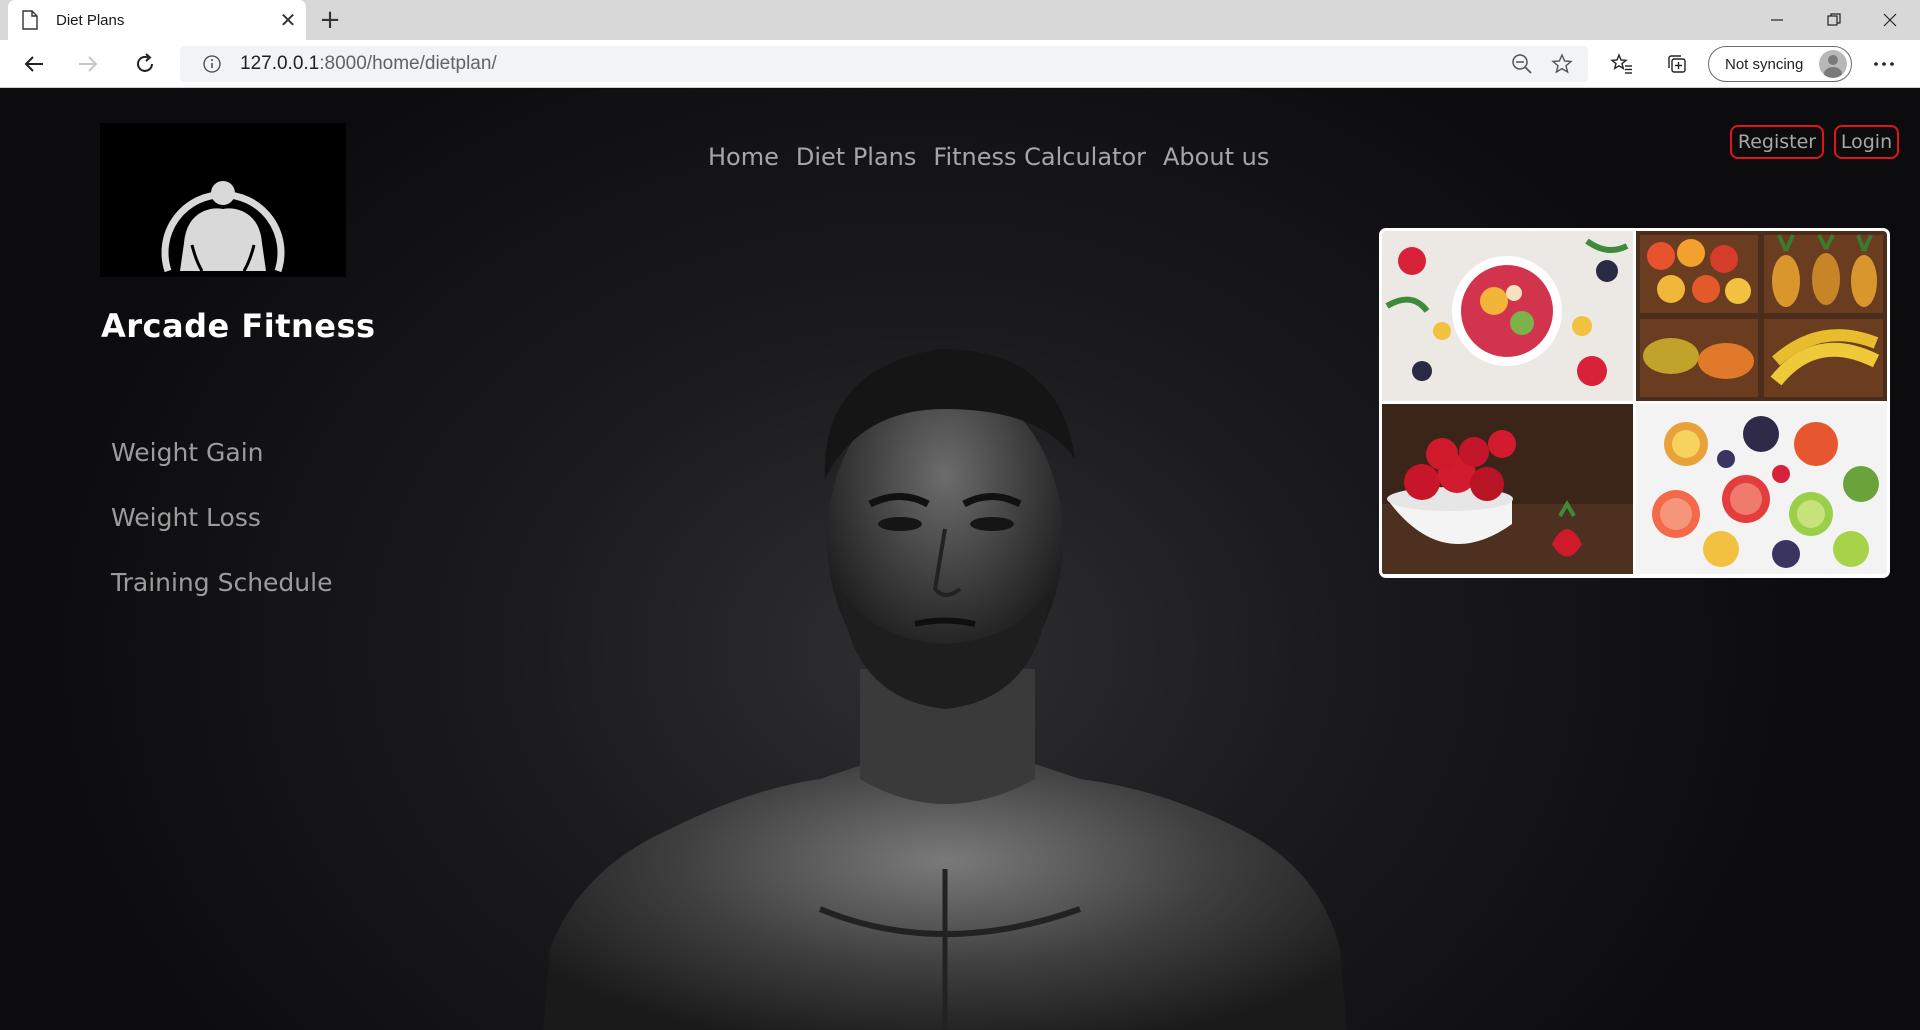  What do you see at coordinates (1522, 64) in the screenshot?
I see `zoom-out-icon` at bounding box center [1522, 64].